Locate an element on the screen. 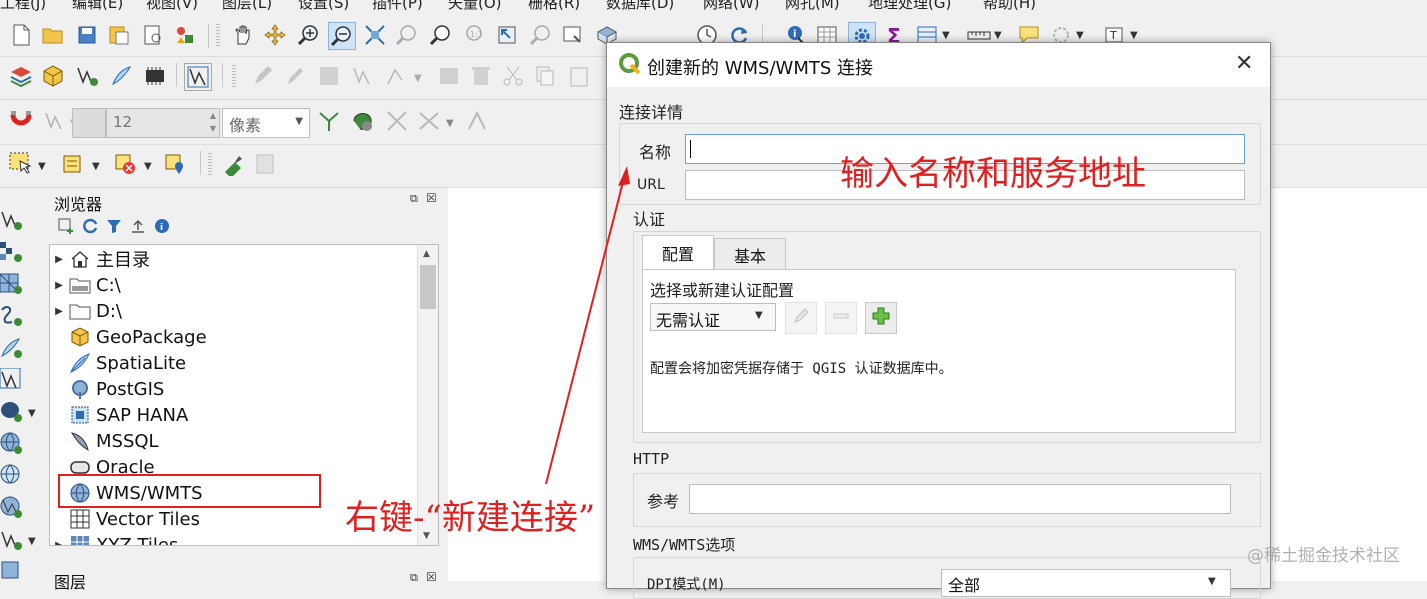 This screenshot has height=599, width=1427. add-postgis-layer-icon is located at coordinates (12, 412).